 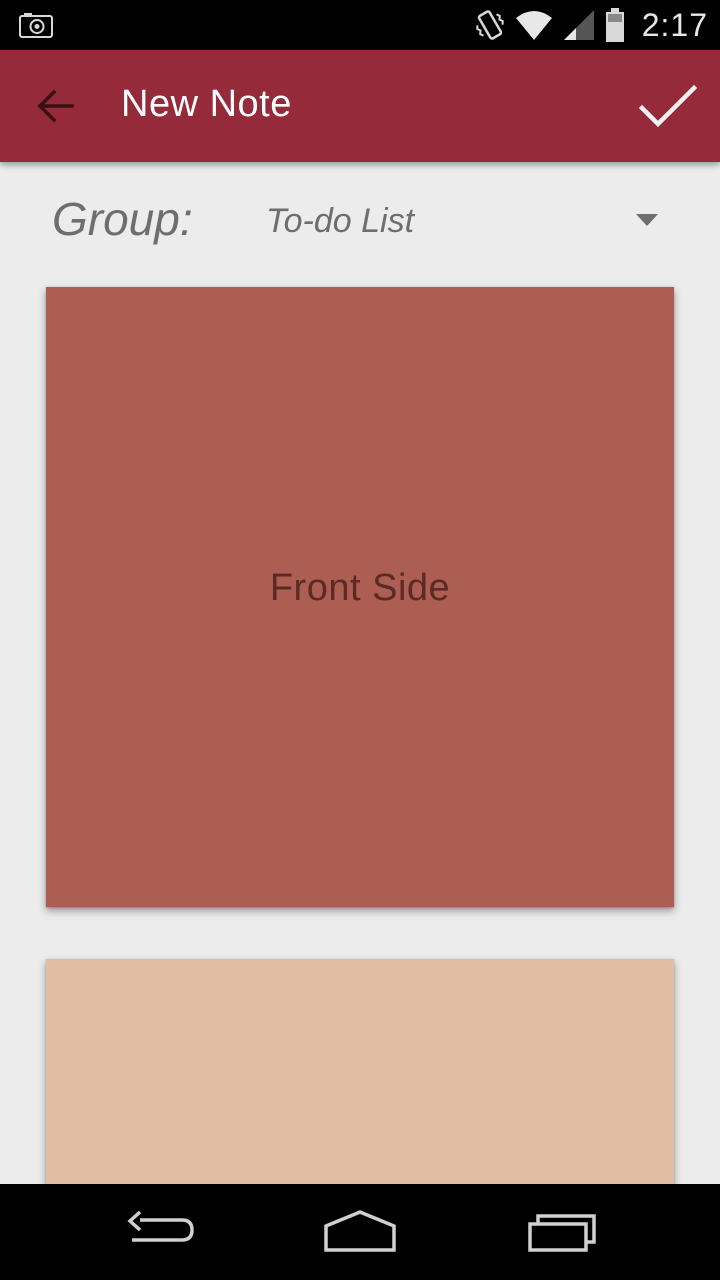 I want to click on status-icons: 2:17, so click(x=591, y=25).